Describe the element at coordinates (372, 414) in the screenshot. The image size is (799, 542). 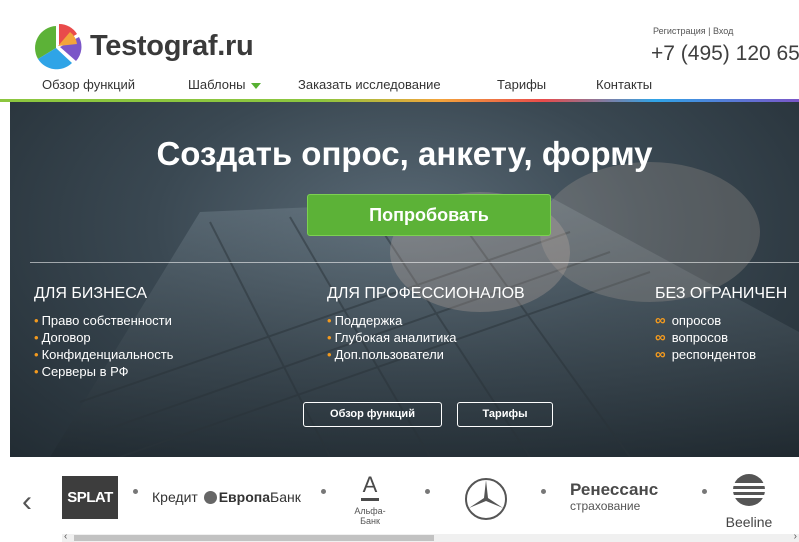
I see `features-button: Обзор функций` at that location.